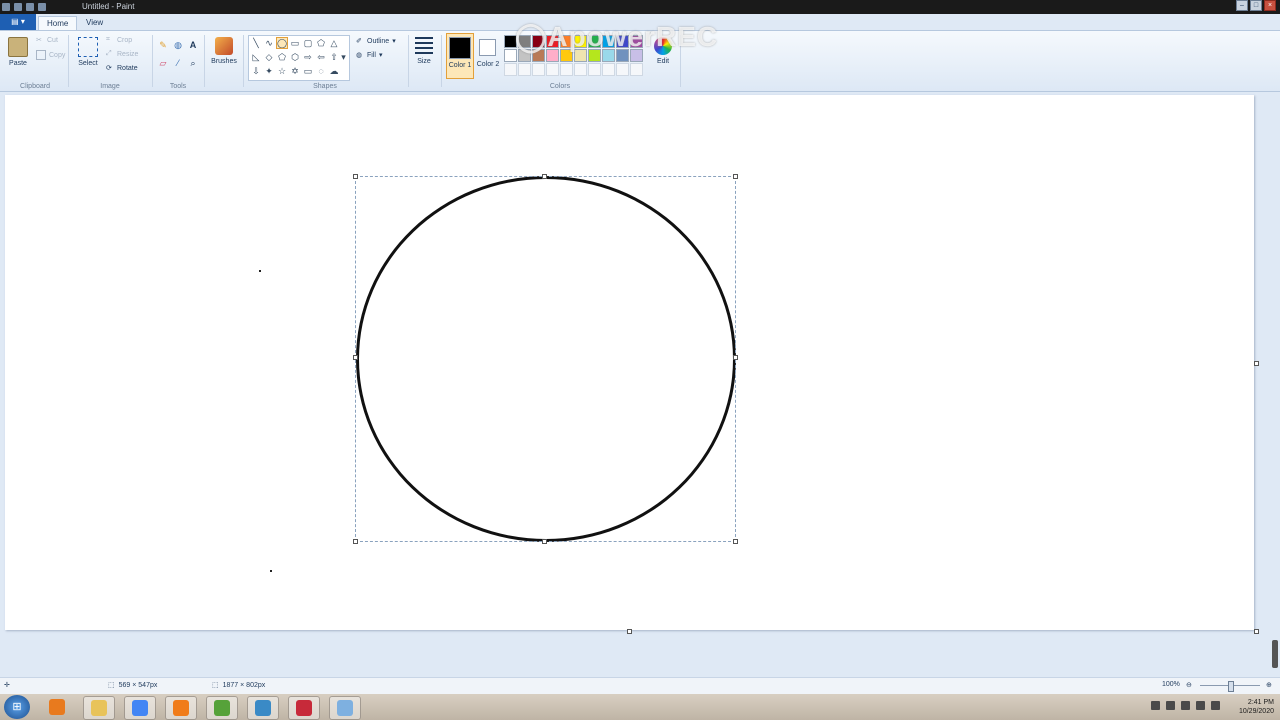  Describe the element at coordinates (18, 7) in the screenshot. I see `save-icon` at that location.